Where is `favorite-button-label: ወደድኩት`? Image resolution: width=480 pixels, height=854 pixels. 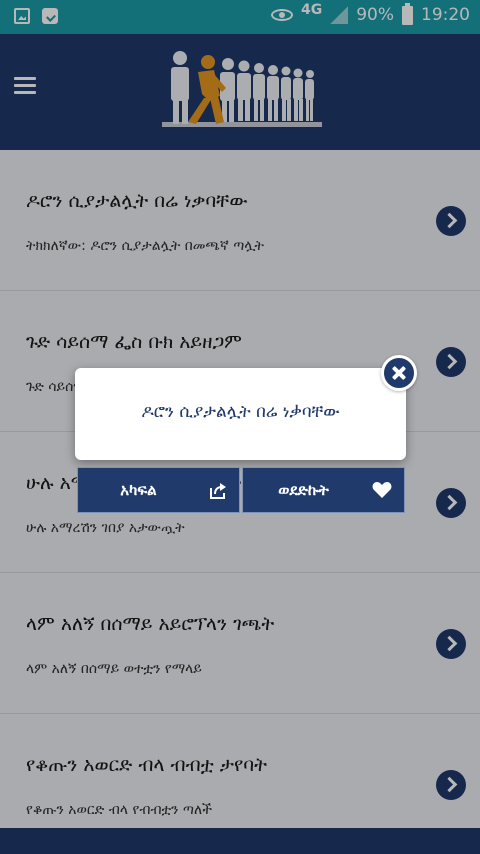
favorite-button-label: ወደድኩት is located at coordinates (303, 490).